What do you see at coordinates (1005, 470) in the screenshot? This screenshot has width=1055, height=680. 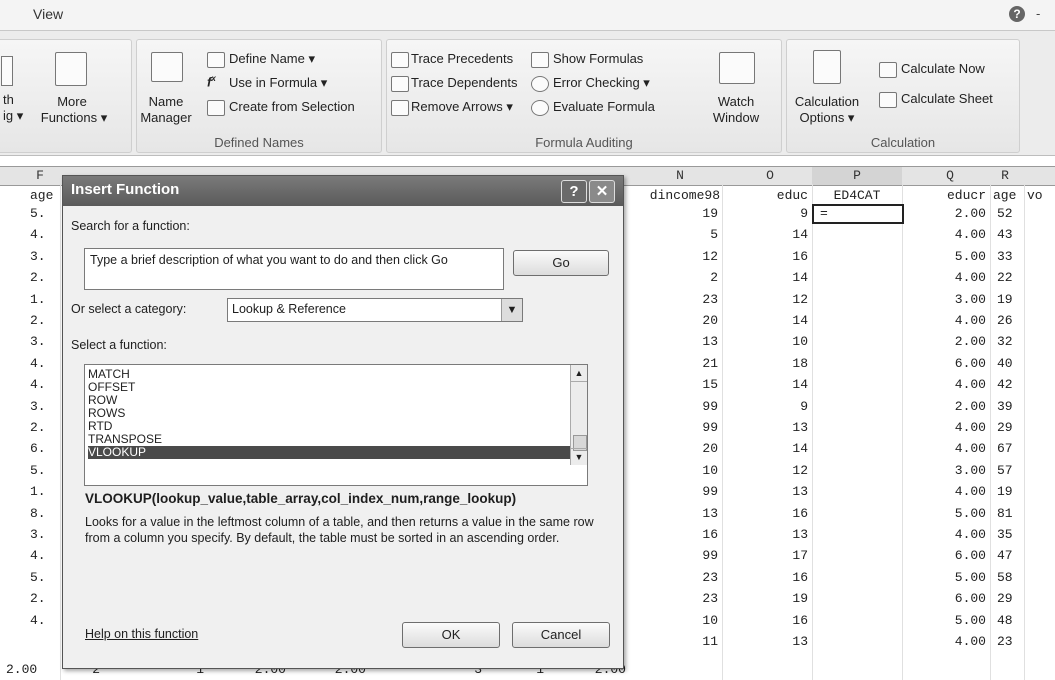 I see `cell-age: 57` at bounding box center [1005, 470].